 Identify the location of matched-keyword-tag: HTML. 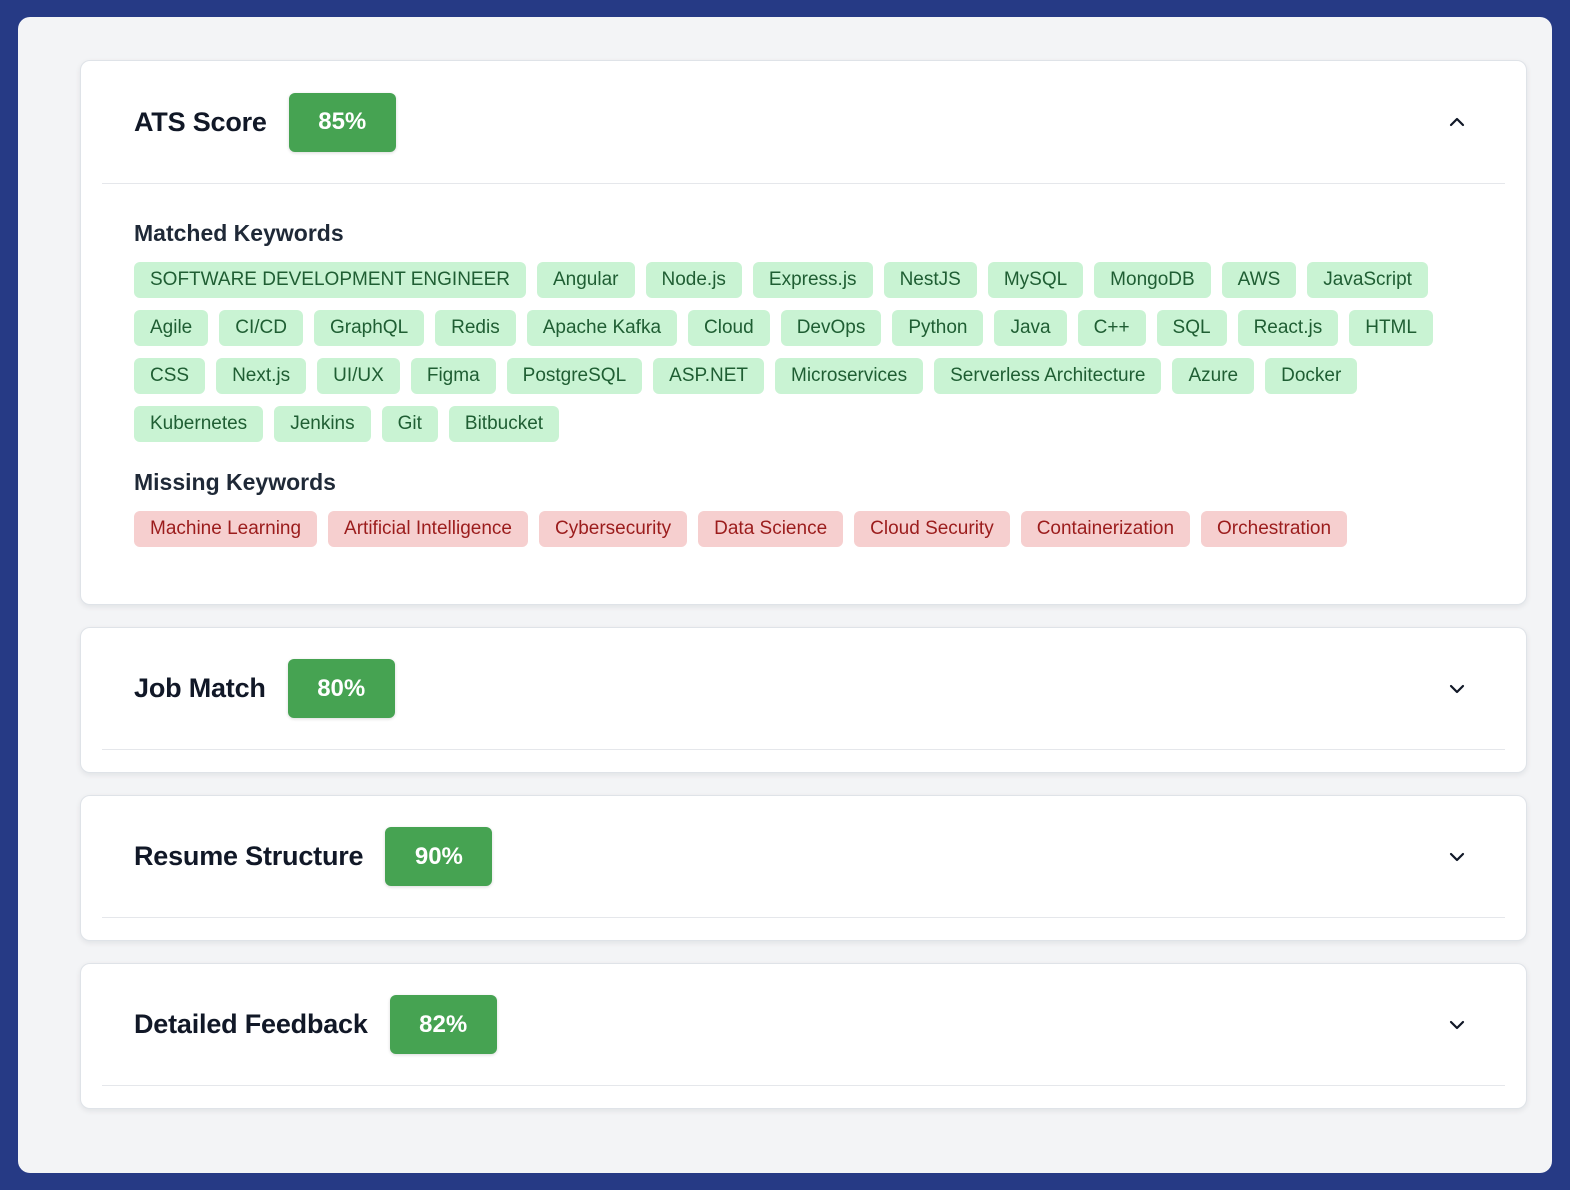
(1391, 328).